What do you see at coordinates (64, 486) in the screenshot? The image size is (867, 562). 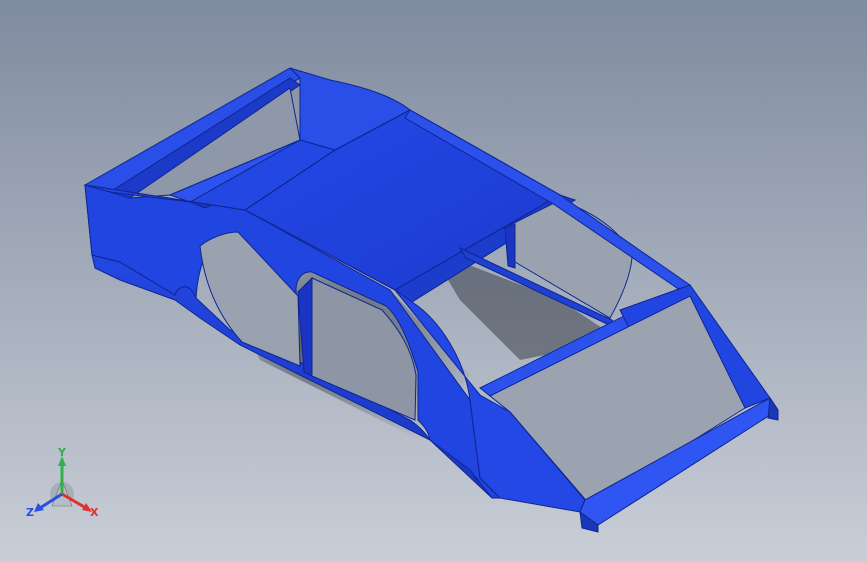 I see `orientation-triad: Y X Z` at bounding box center [64, 486].